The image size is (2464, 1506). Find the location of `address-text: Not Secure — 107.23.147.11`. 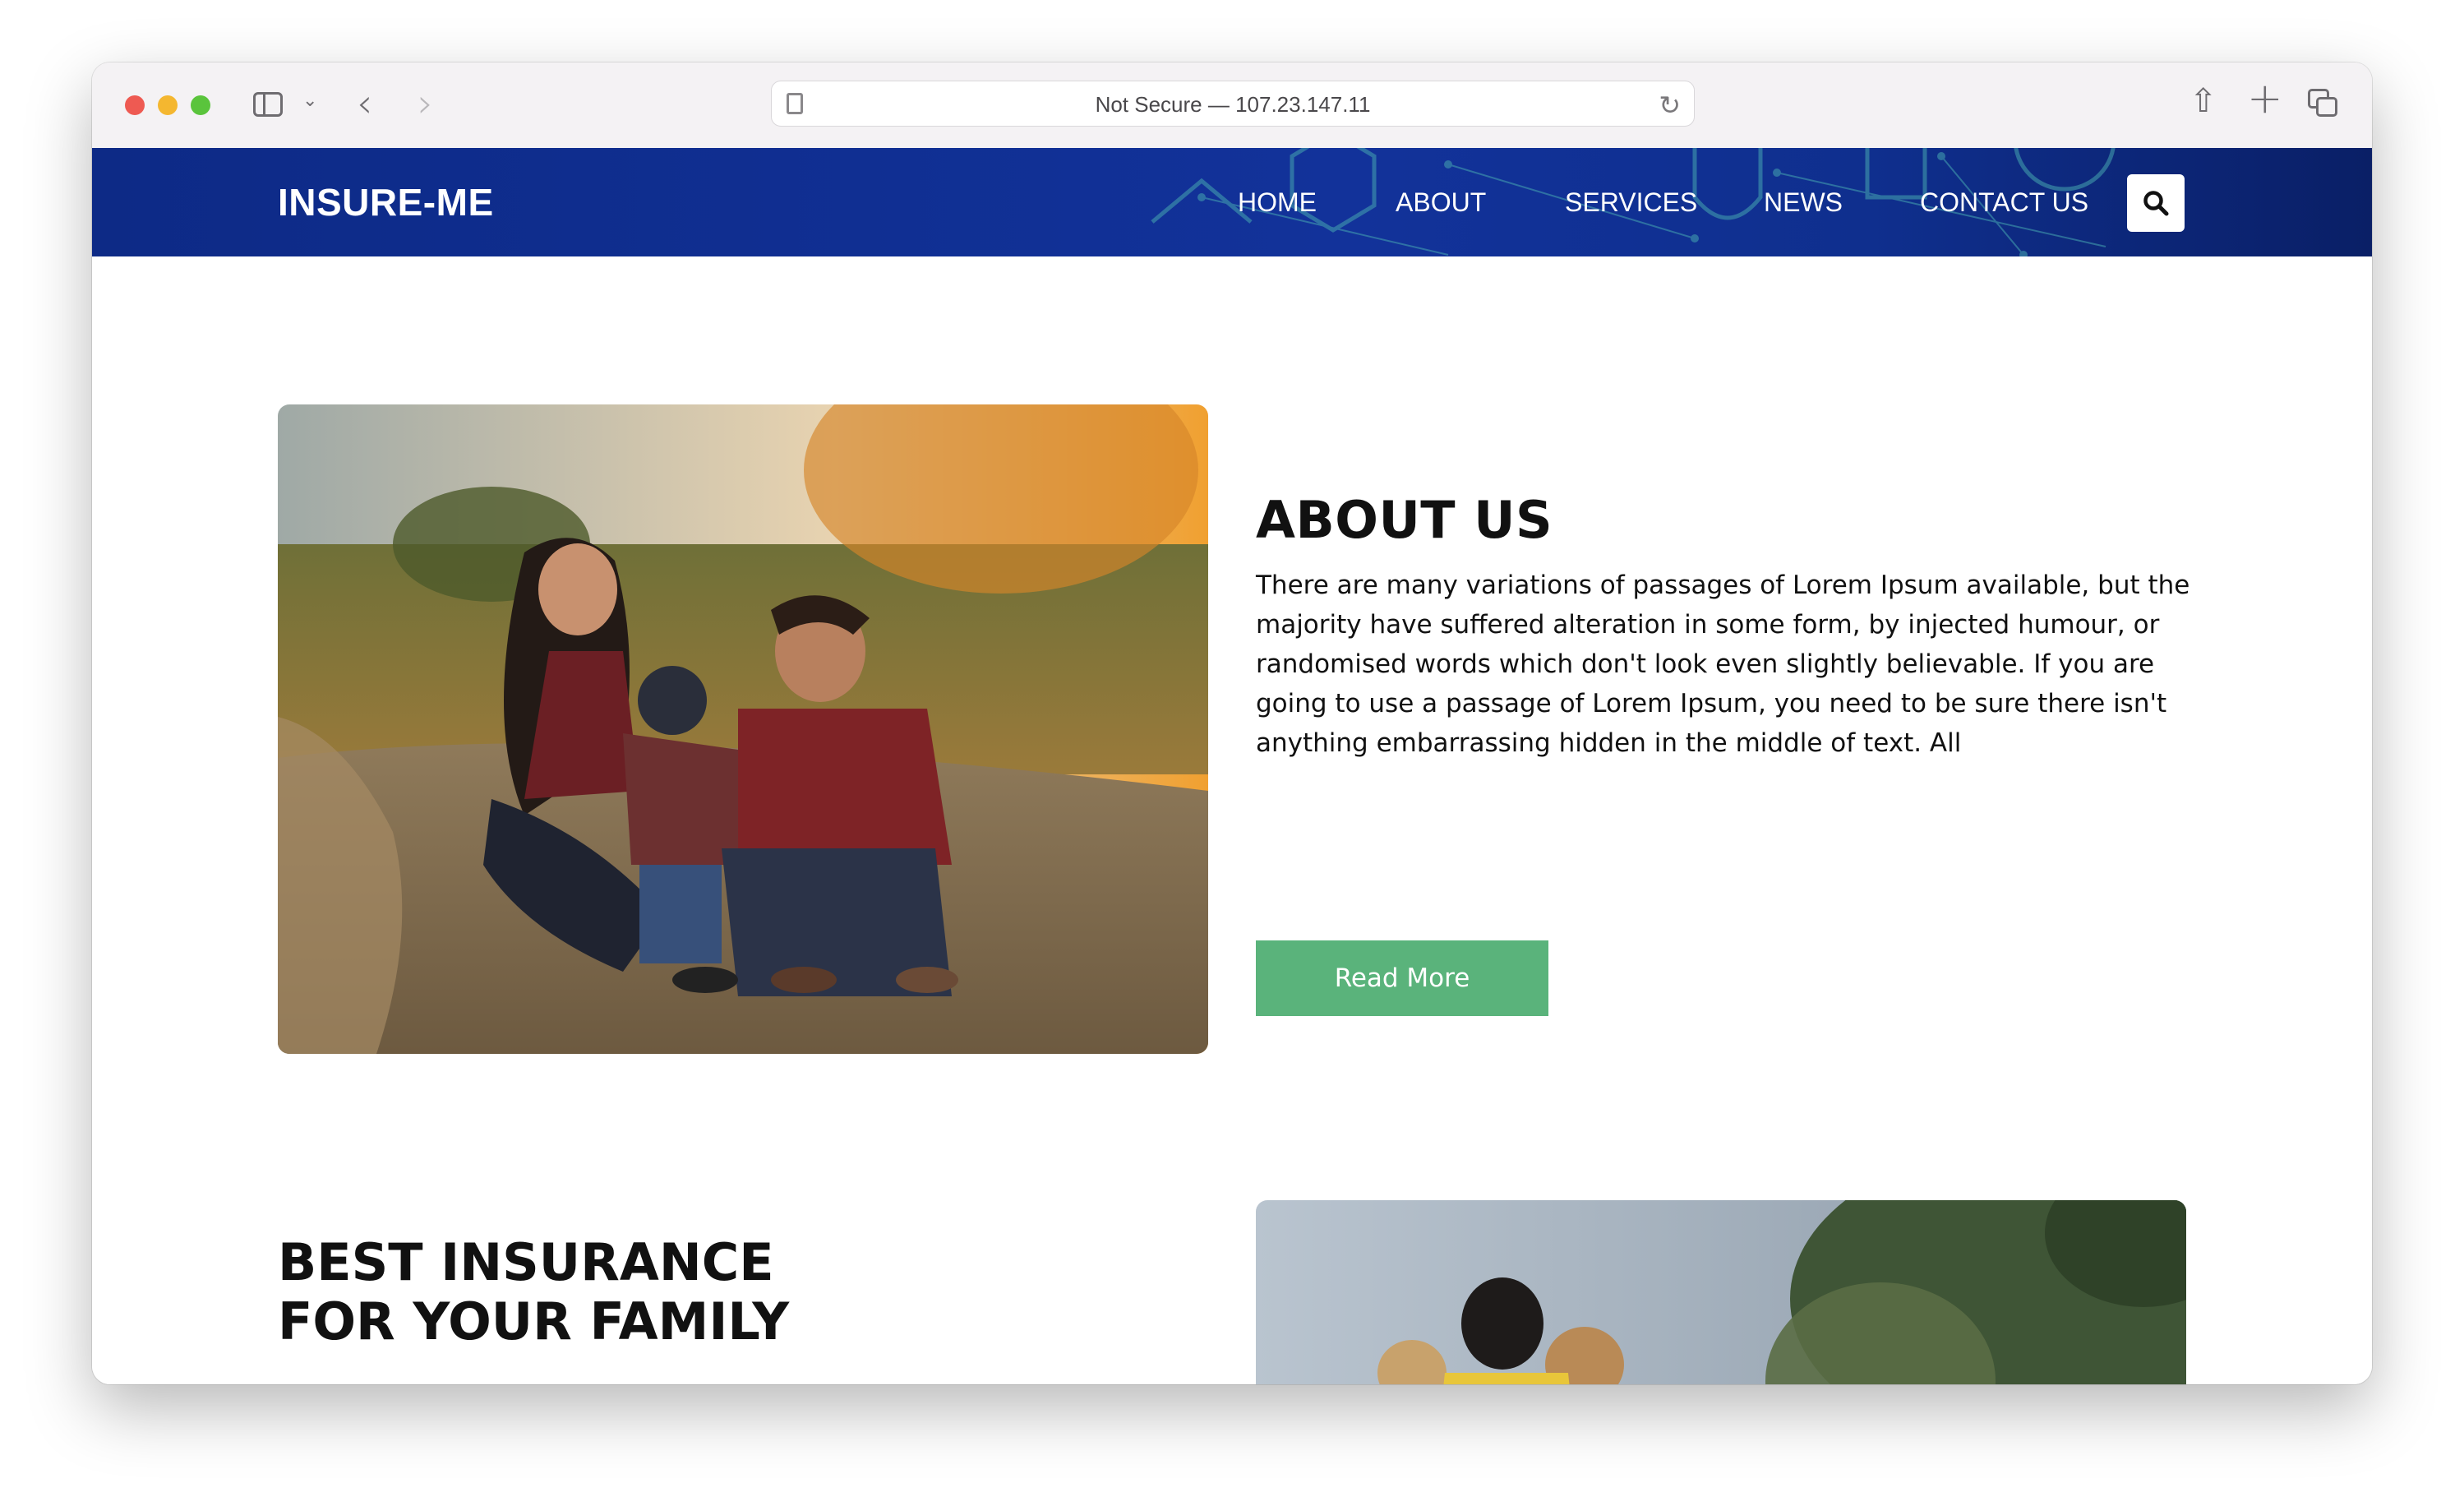

address-text: Not Secure — 107.23.147.11 is located at coordinates (1233, 105).